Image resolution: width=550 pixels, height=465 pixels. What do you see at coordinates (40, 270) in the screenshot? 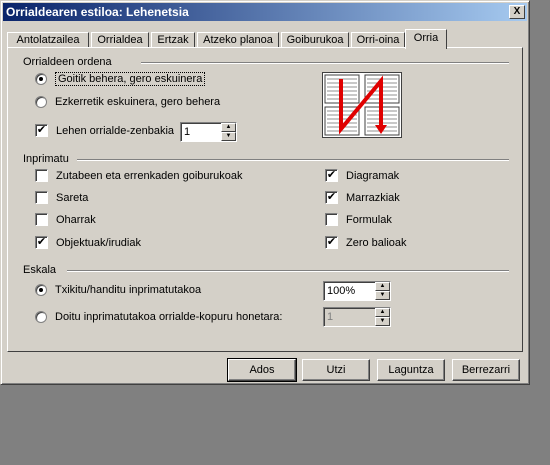
I see `scale-title: Eskala` at bounding box center [40, 270].